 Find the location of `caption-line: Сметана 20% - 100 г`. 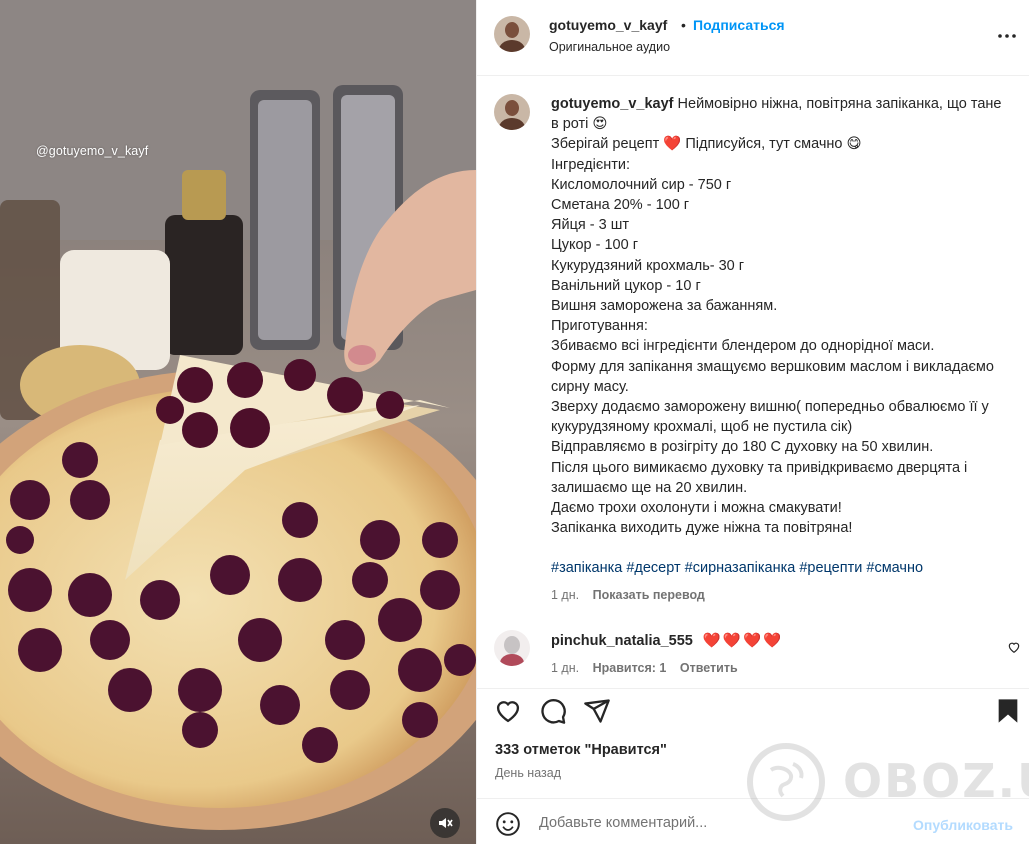

caption-line: Сметана 20% - 100 г is located at coordinates (620, 205).